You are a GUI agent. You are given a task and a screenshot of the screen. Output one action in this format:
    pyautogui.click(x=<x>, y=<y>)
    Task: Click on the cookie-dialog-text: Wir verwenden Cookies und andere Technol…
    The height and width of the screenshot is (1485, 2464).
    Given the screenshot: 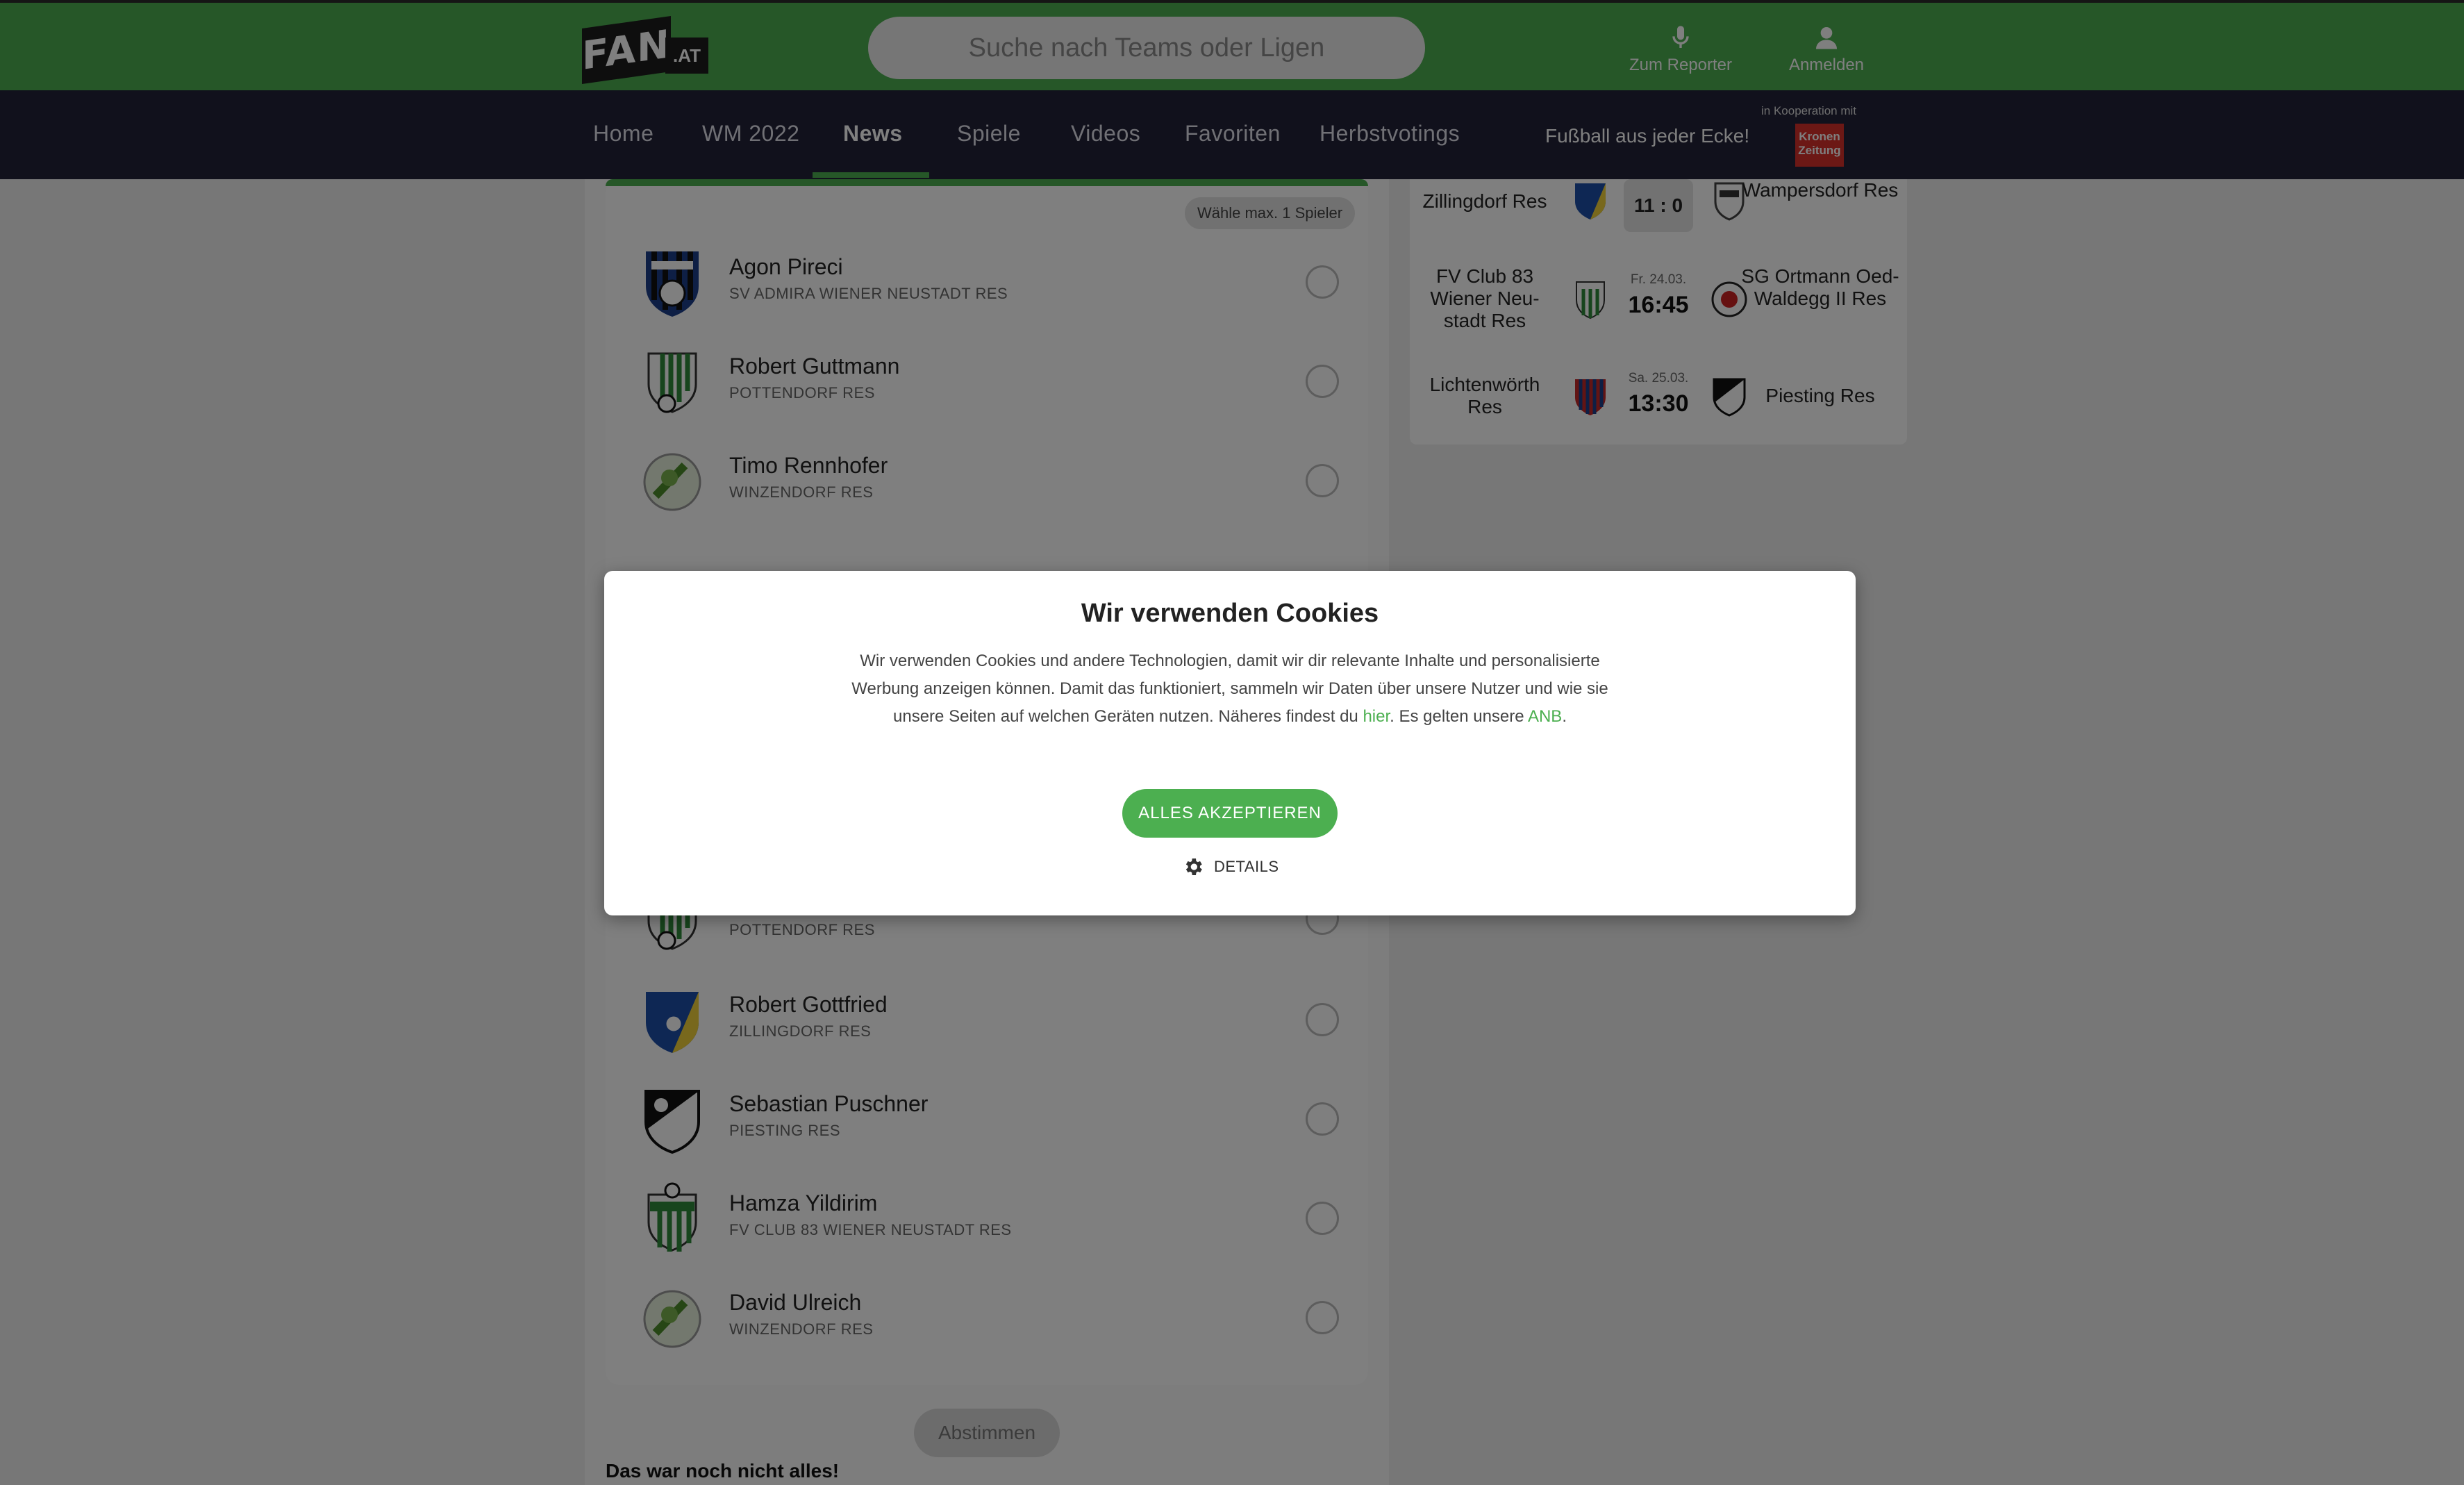 What is the action you would take?
    pyautogui.click(x=1229, y=689)
    